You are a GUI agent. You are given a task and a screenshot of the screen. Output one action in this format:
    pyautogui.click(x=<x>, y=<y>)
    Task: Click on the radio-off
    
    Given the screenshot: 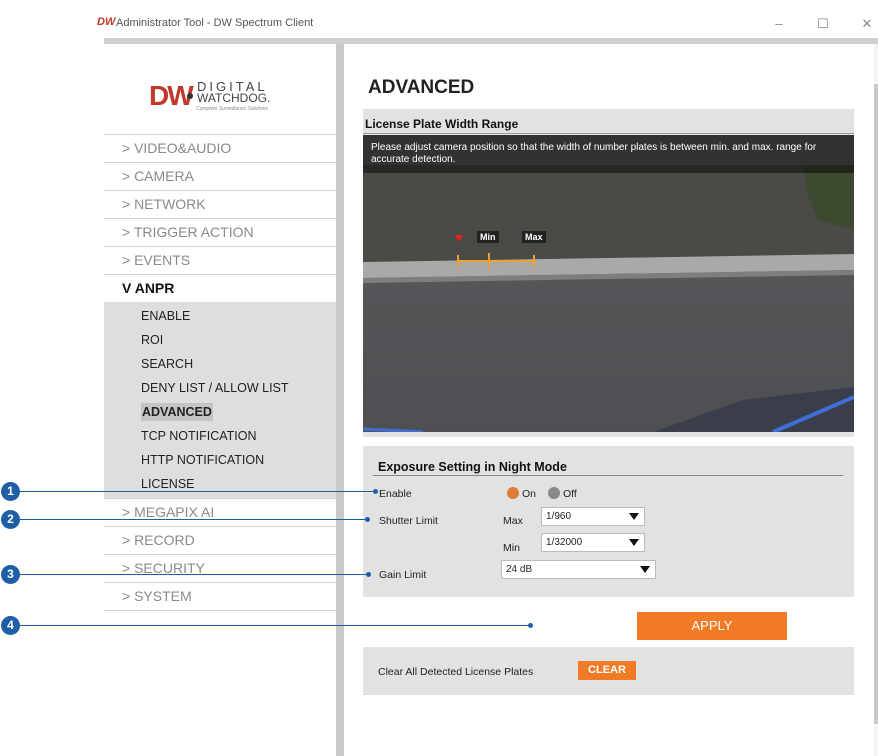 What is the action you would take?
    pyautogui.click(x=554, y=493)
    